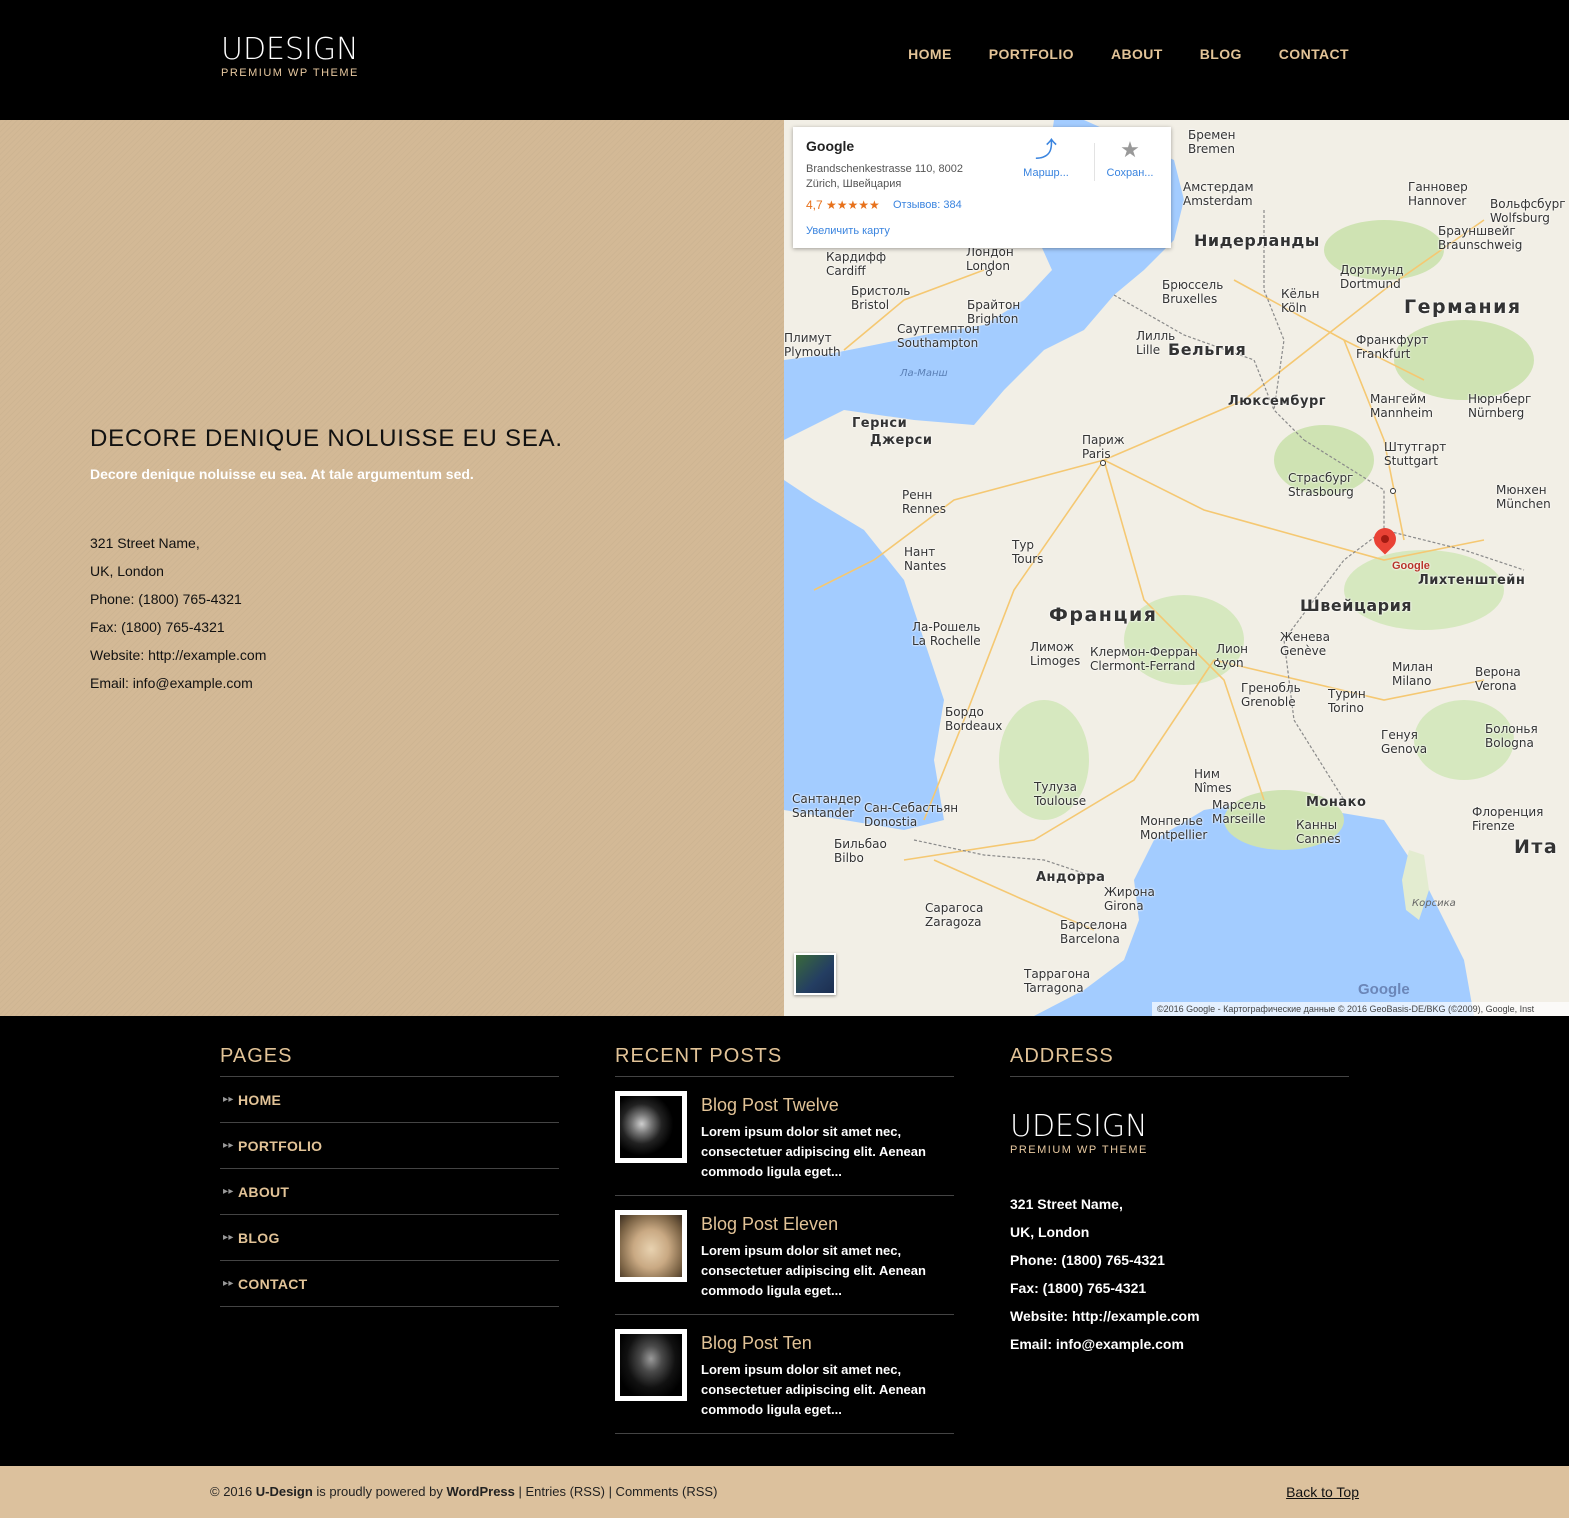 The width and height of the screenshot is (1569, 1518). Describe the element at coordinates (1411, 566) in the screenshot. I see `map-marker-label: Google` at that location.